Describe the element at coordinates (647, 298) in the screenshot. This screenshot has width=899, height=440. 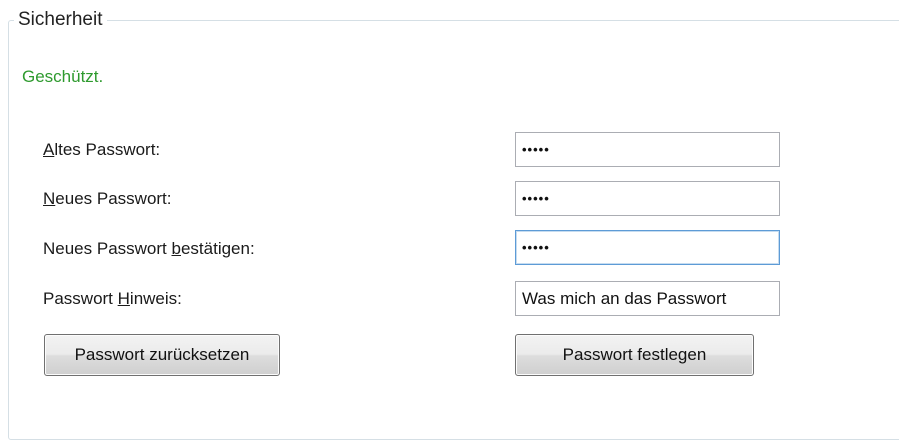
I see `password-hint-field: Was mich an das Passwort` at that location.